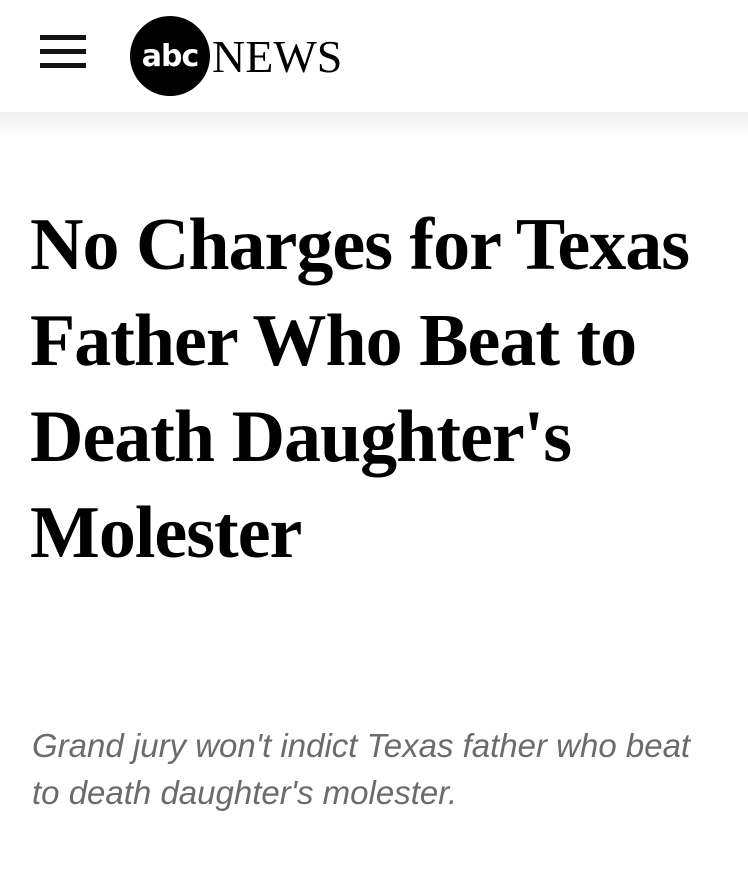  Describe the element at coordinates (277, 56) in the screenshot. I see `news-logo-text: NEWS` at that location.